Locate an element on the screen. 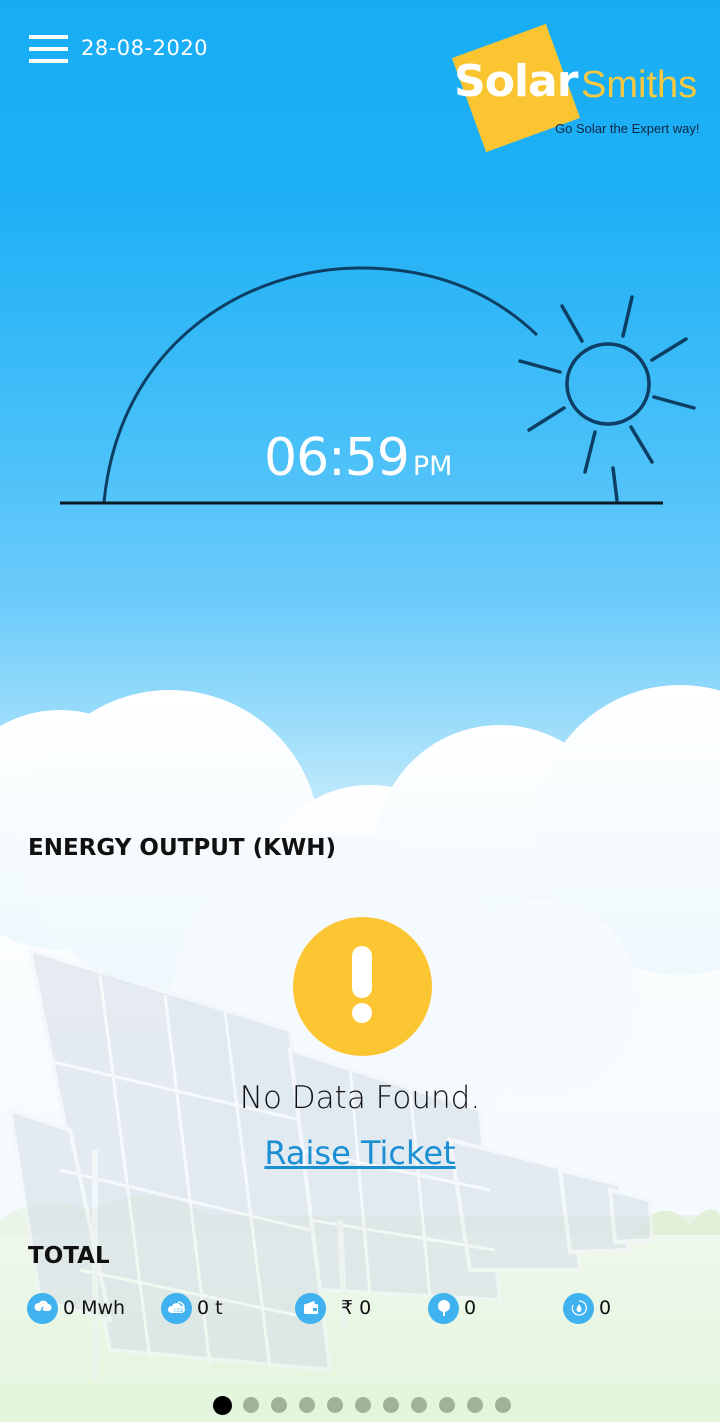  stat-co2: CO2 0 t is located at coordinates (192, 1308).